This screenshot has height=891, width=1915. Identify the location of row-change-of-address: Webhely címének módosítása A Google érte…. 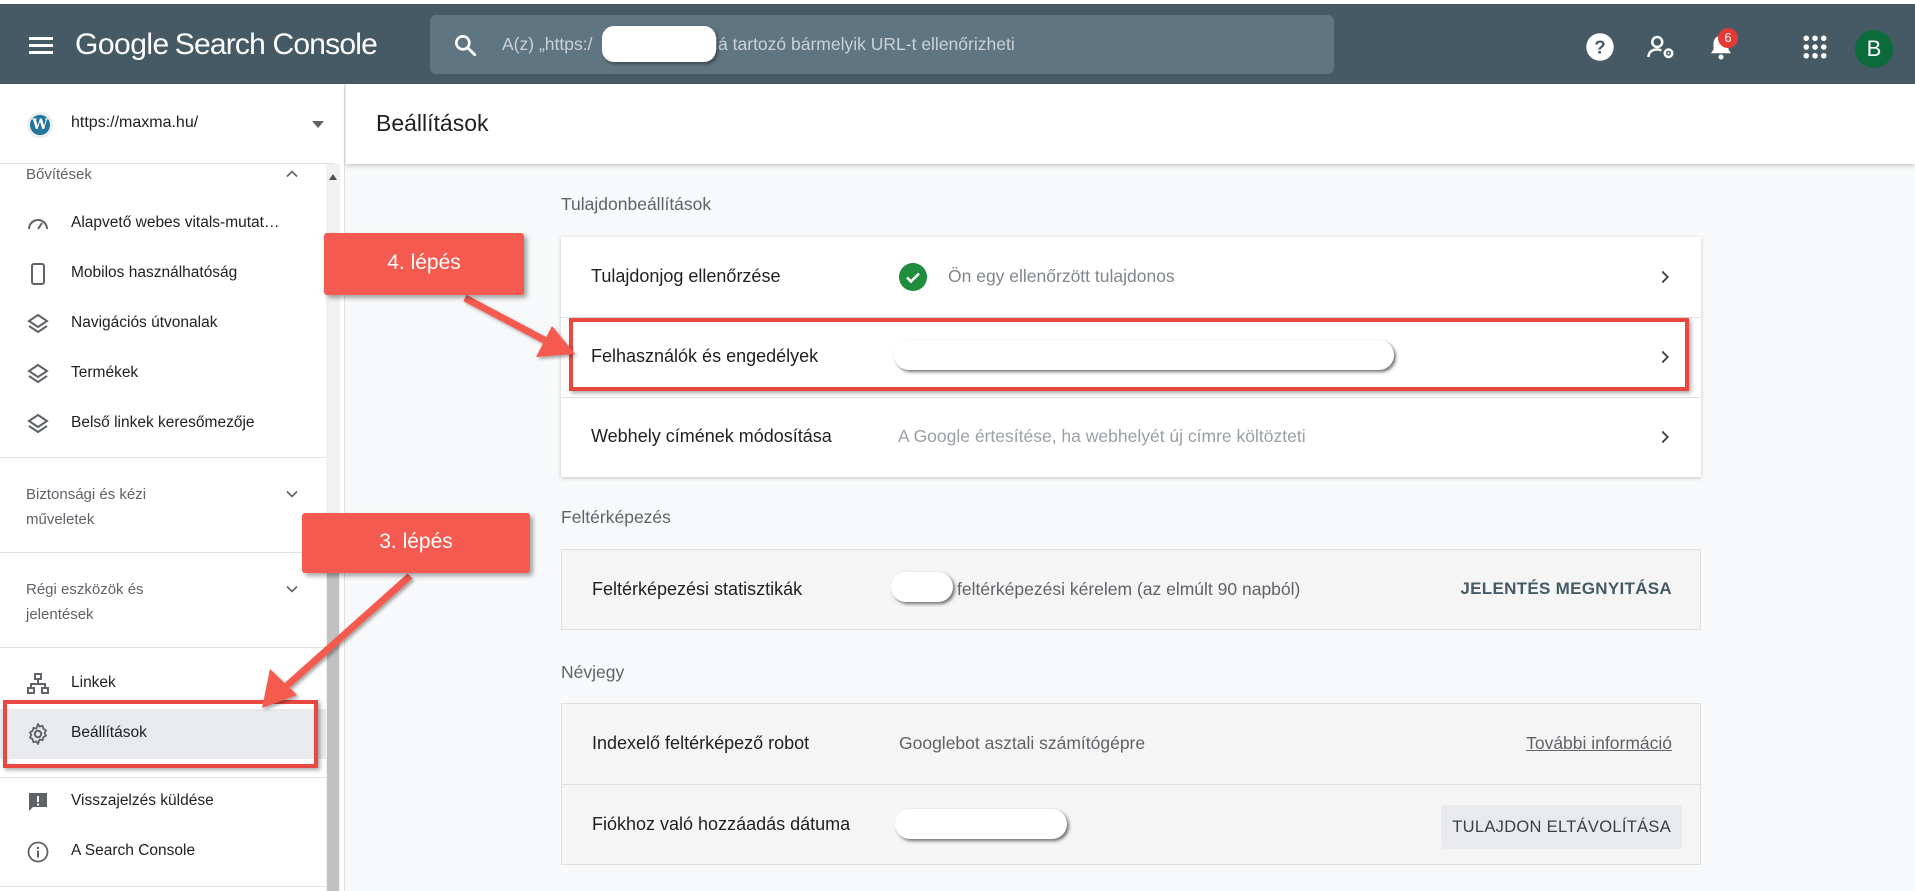
(1131, 437).